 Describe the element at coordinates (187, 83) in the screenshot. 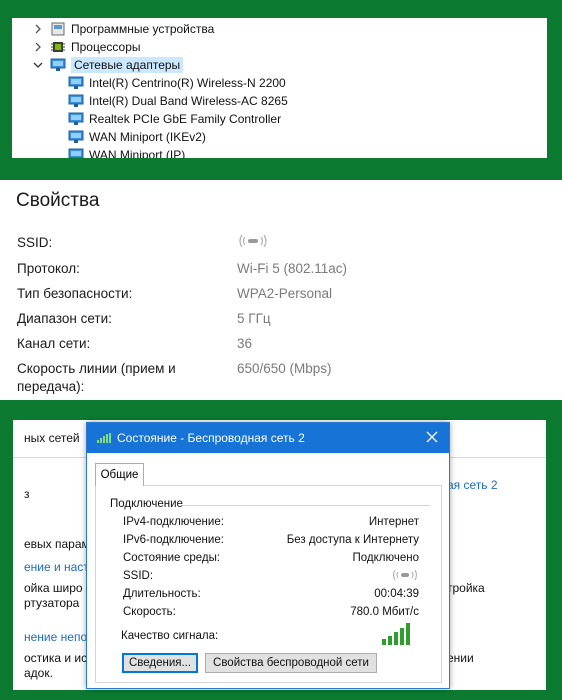

I see `adapter-label: Intel(R) Centrino(R) Wireless-N 2200` at that location.